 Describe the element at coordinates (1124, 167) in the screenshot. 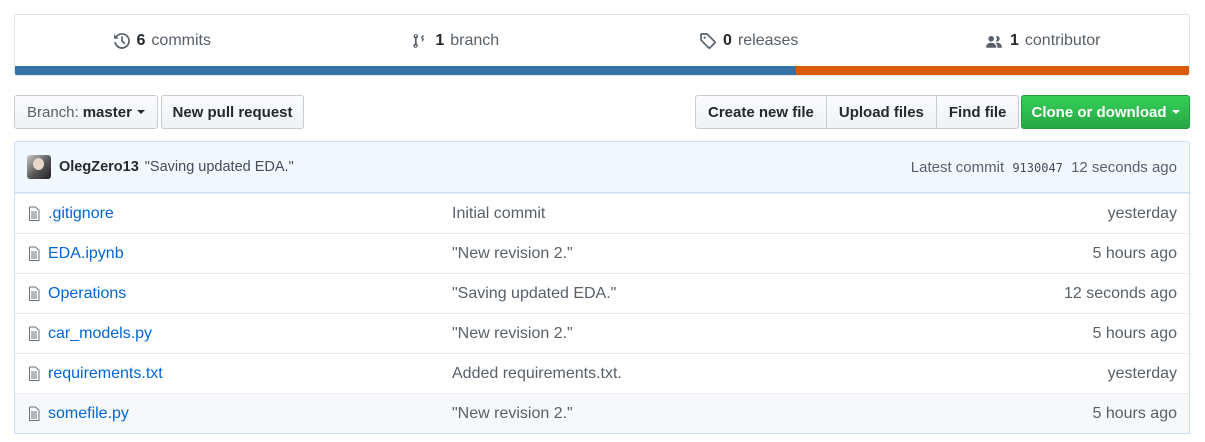

I see `commit-age: 12 seconds ago` at that location.